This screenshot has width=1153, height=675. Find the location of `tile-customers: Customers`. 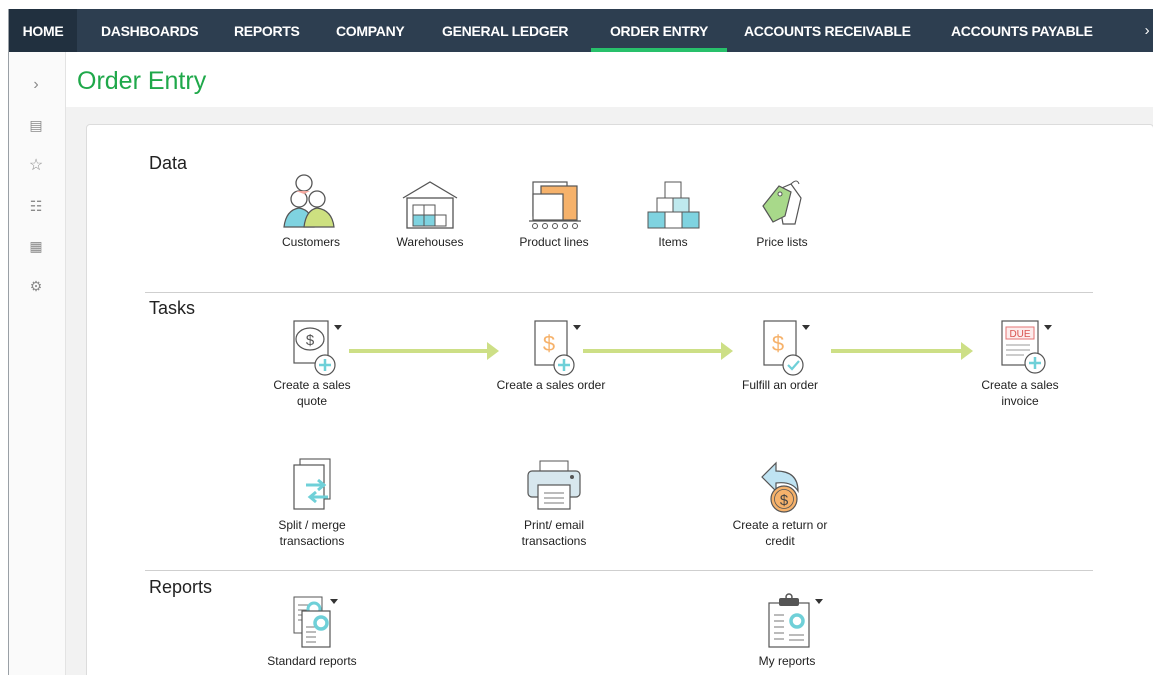

tile-customers: Customers is located at coordinates (311, 211).